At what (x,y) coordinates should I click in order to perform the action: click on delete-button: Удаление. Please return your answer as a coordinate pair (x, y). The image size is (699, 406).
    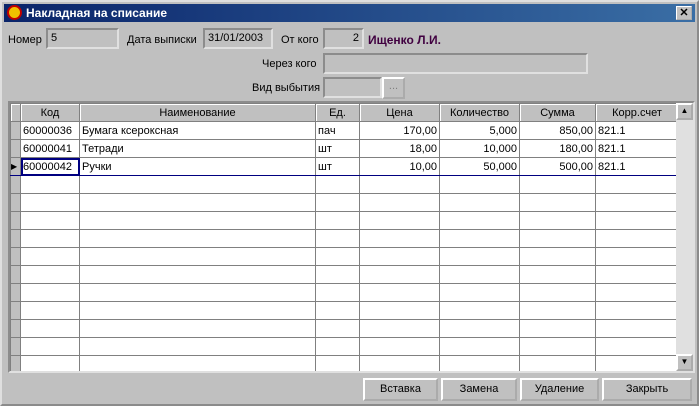
    Looking at the image, I should click on (559, 389).